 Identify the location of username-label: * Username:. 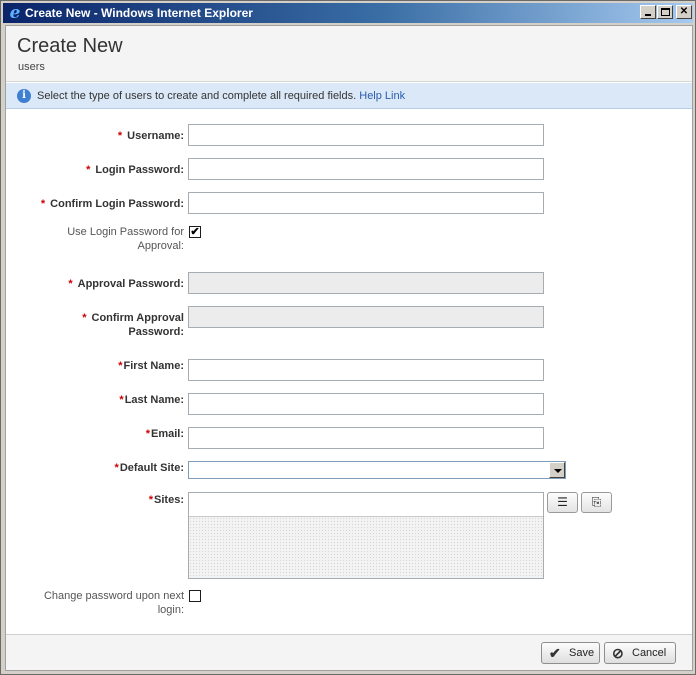
(151, 136).